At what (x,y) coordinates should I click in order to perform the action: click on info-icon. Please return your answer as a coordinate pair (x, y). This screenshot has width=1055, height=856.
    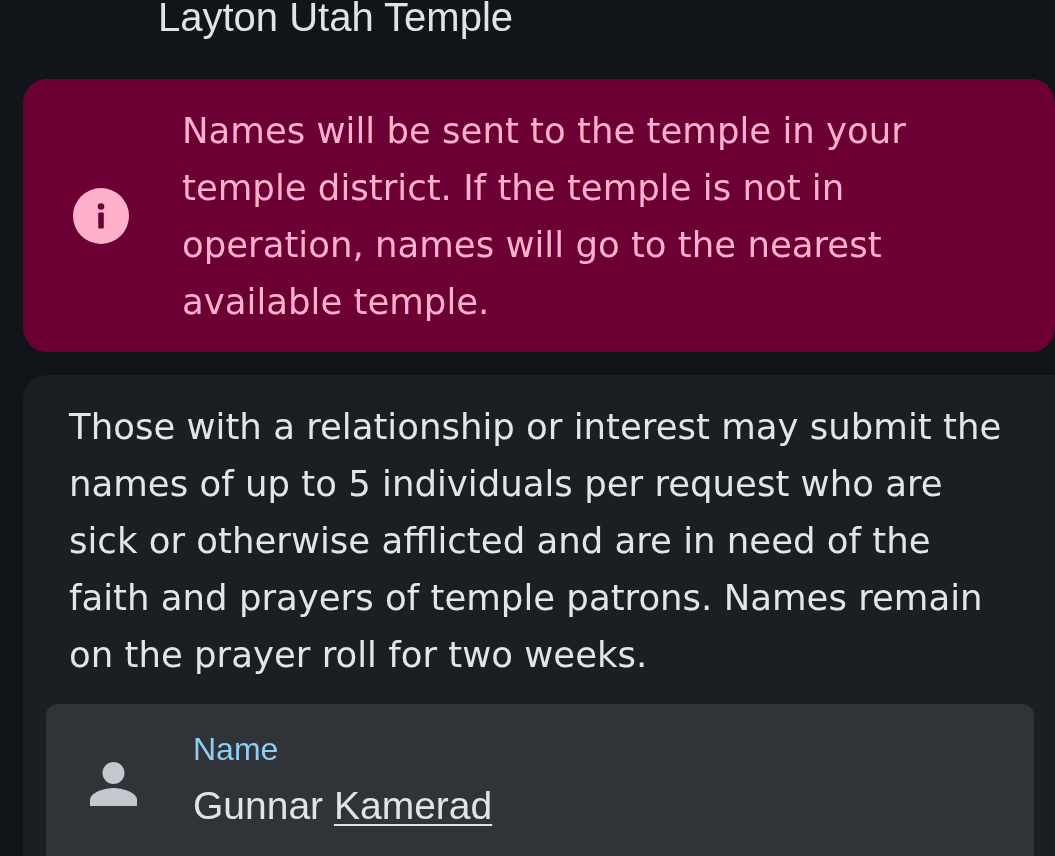
    Looking at the image, I should click on (101, 216).